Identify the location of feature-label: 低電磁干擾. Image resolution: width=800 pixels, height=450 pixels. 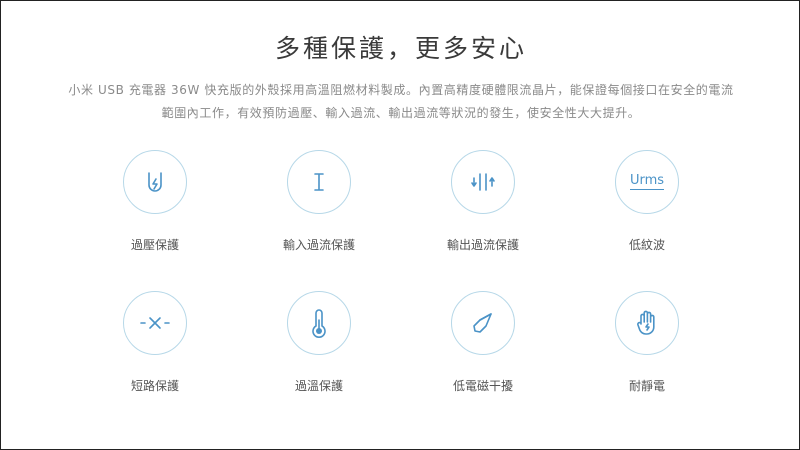
(482, 386).